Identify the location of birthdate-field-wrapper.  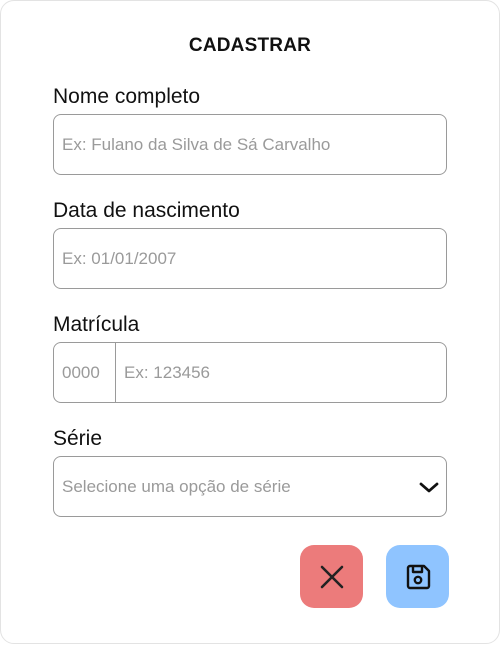
(250, 258).